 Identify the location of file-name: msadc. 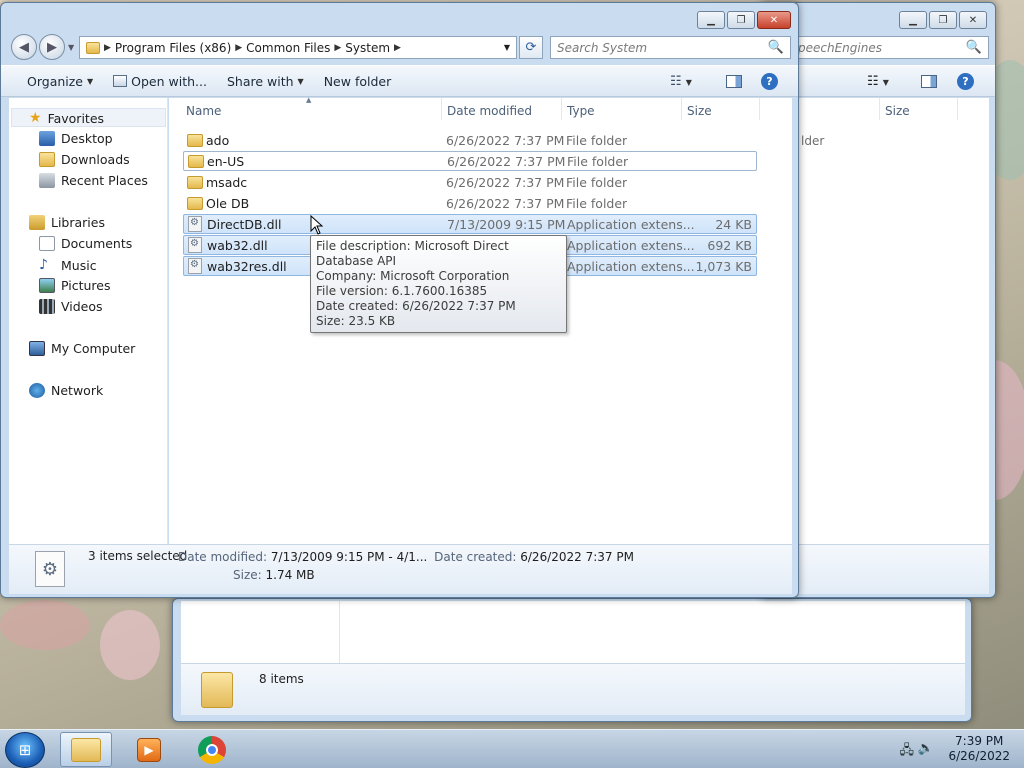
(227, 182).